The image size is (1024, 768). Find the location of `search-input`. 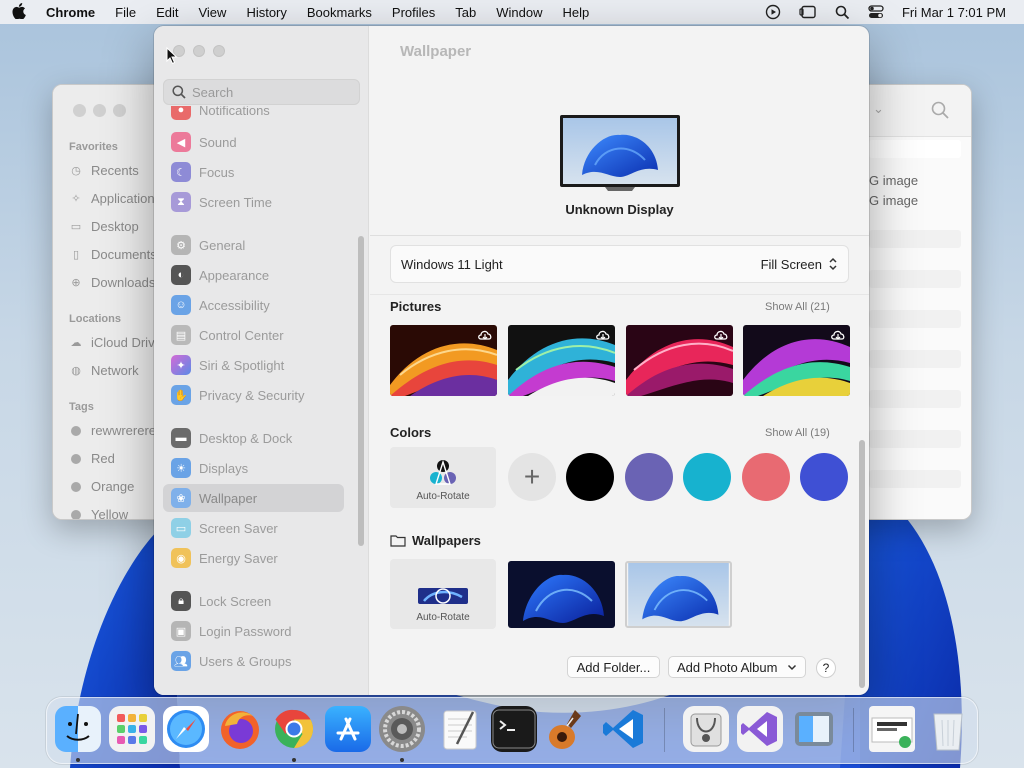

search-input is located at coordinates (272, 92).